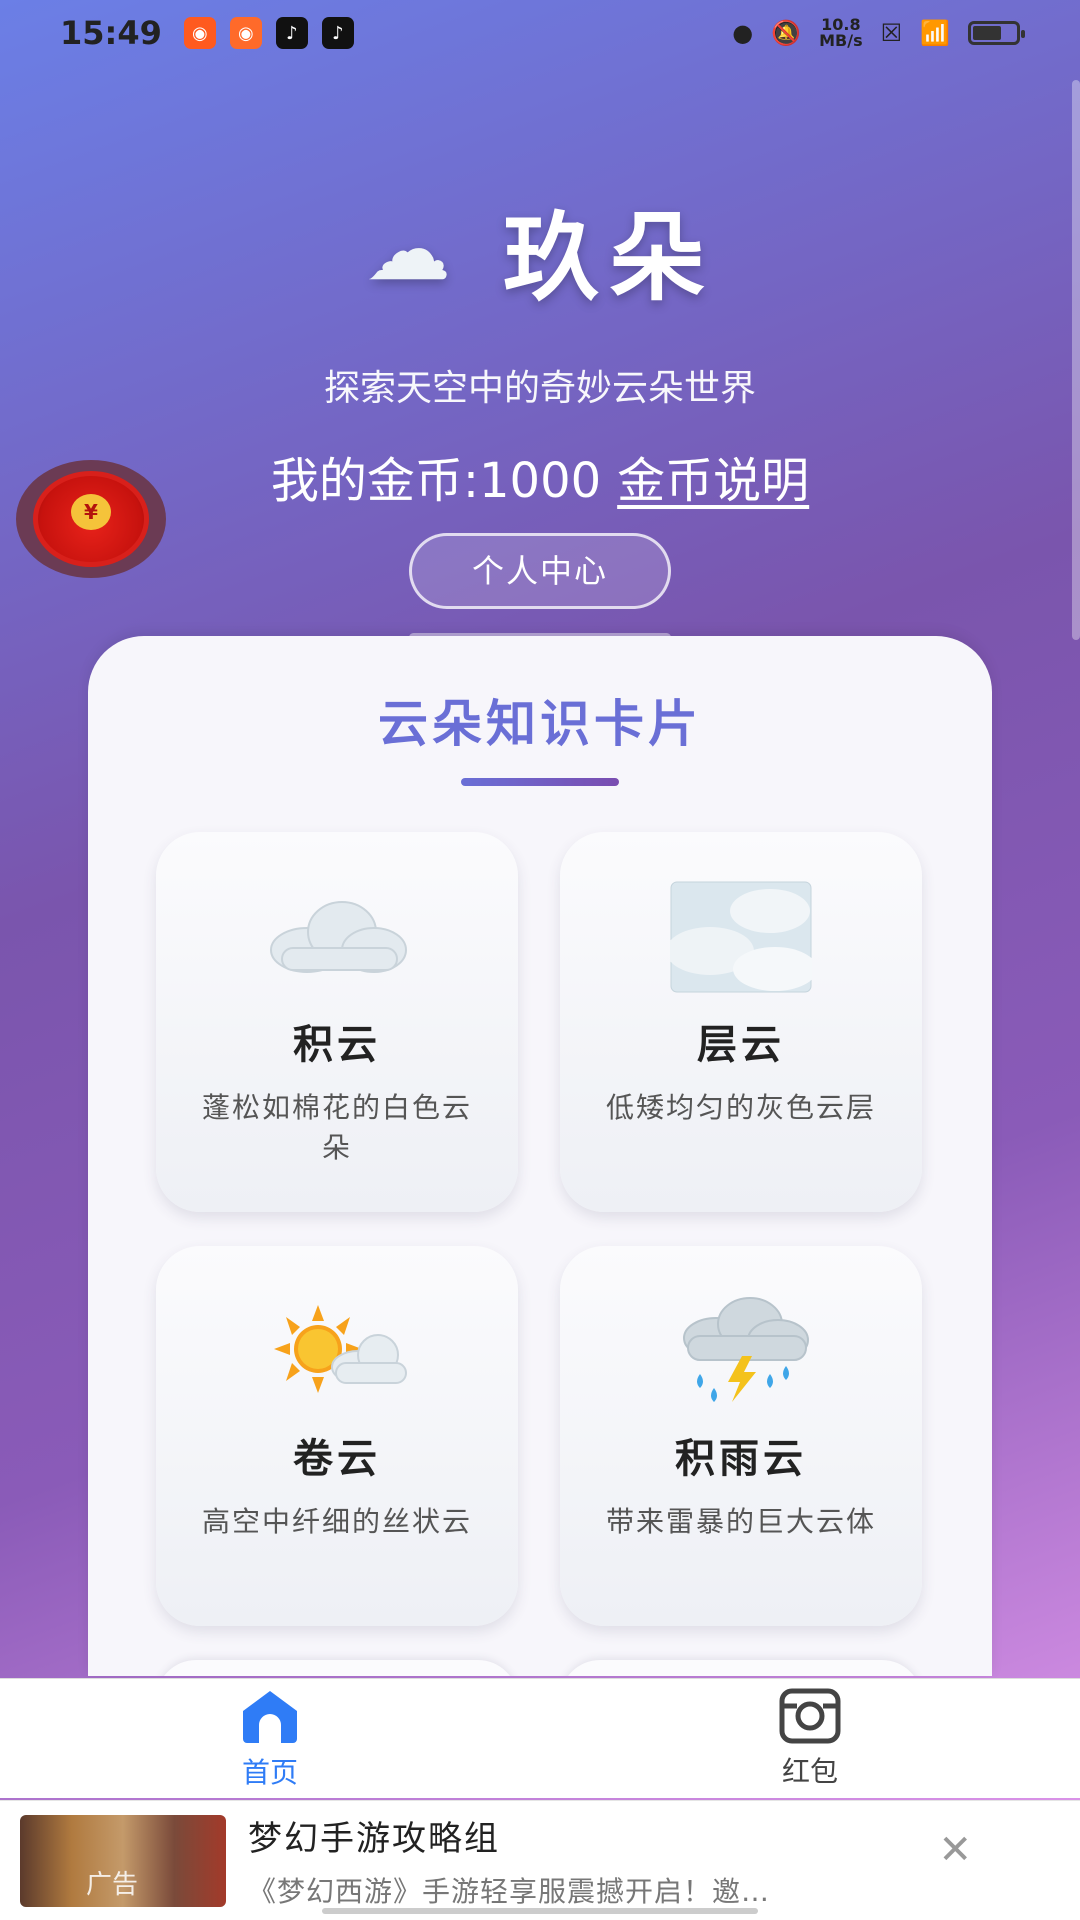 This screenshot has height=1920, width=1080. Describe the element at coordinates (841, 32) in the screenshot. I see `net-speed: 10.8 MB/s` at that location.